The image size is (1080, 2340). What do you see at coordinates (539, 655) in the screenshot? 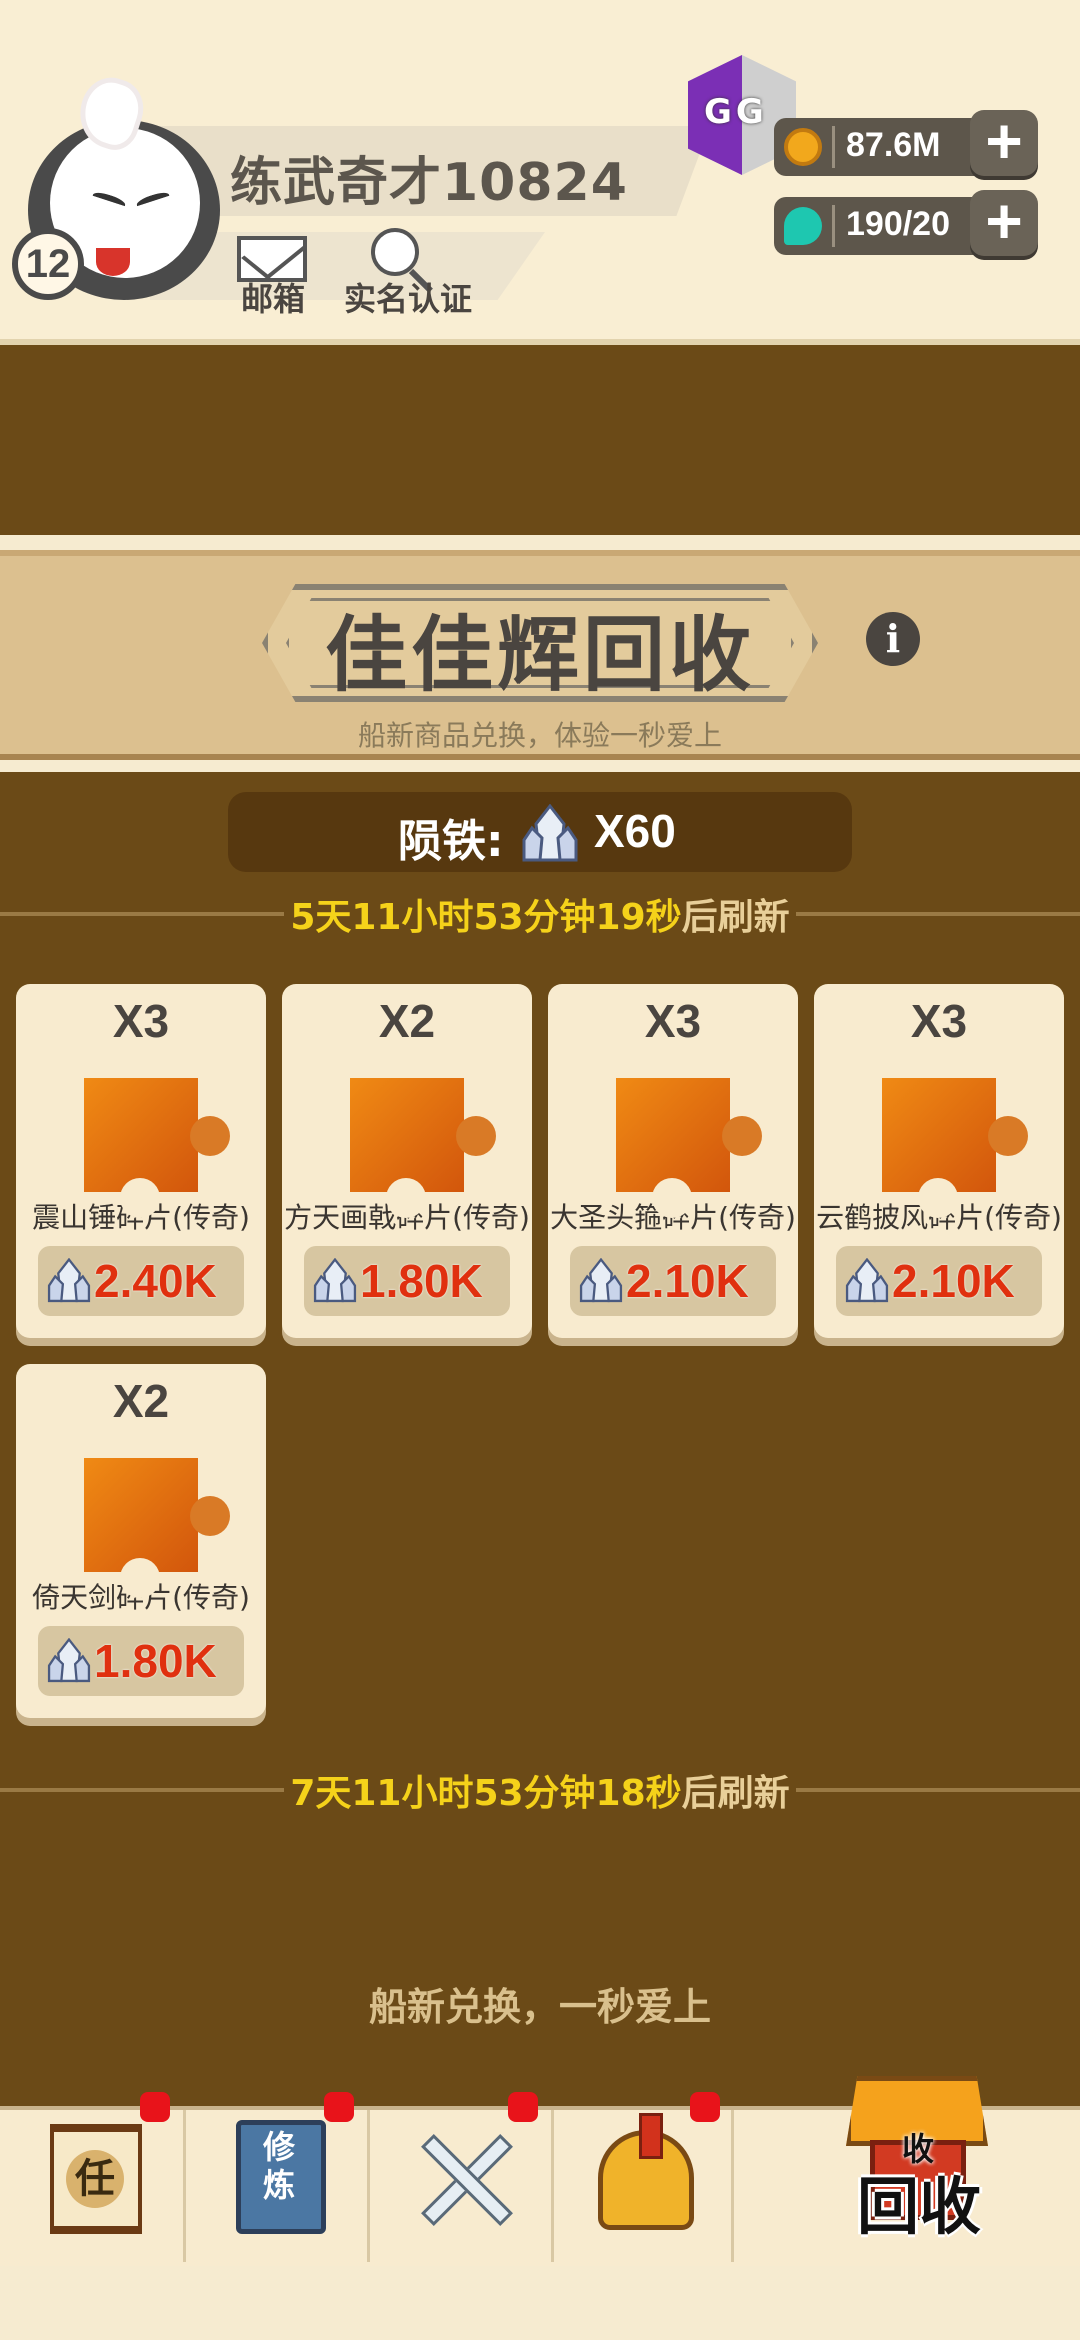
I see `page-title: 佳佳辉回收` at bounding box center [539, 655].